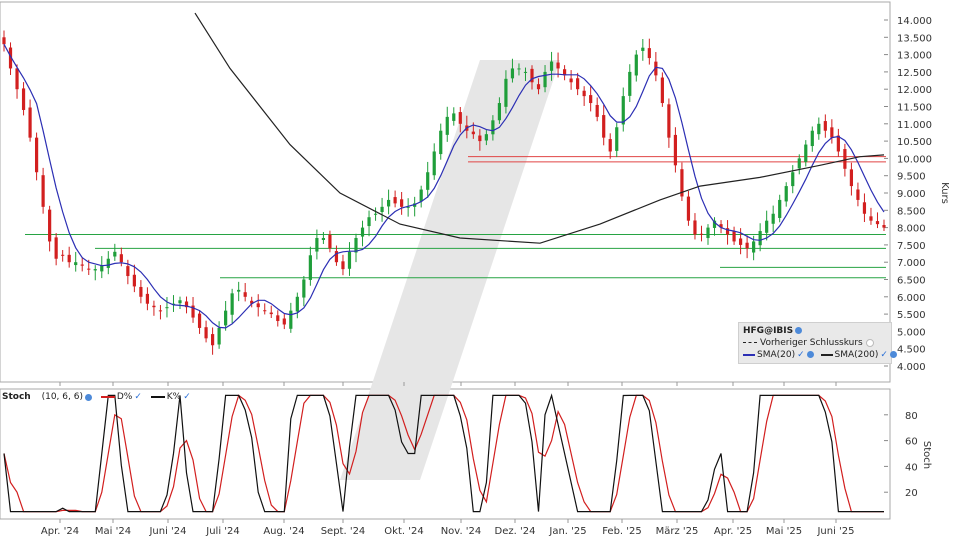 This screenshot has height=544, width=960. What do you see at coordinates (622, 531) in the screenshot?
I see `x-tick-label: Feb. '25` at bounding box center [622, 531].